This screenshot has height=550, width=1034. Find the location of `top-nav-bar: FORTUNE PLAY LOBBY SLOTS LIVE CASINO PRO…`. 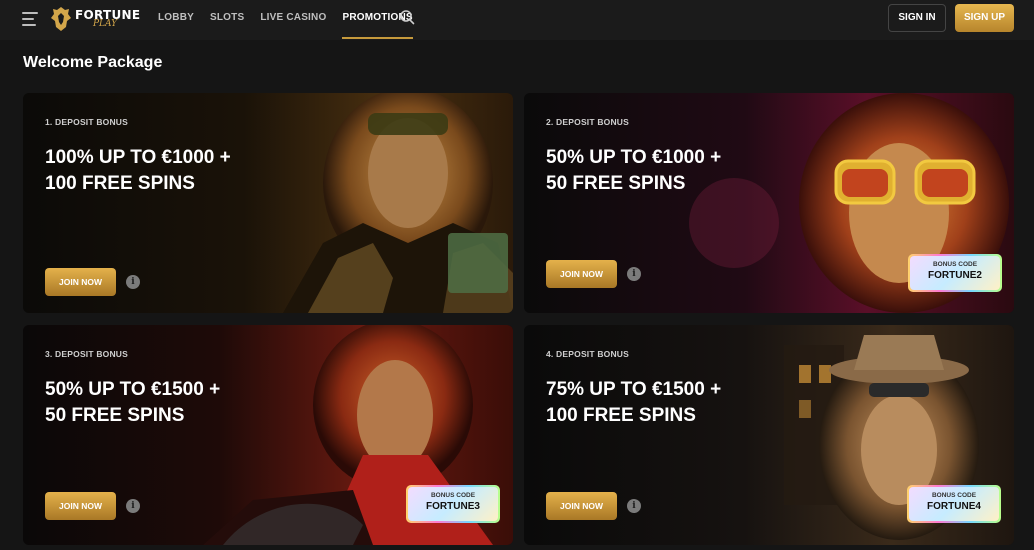

top-nav-bar: FORTUNE PLAY LOBBY SLOTS LIVE CASINO PRO… is located at coordinates (517, 20).